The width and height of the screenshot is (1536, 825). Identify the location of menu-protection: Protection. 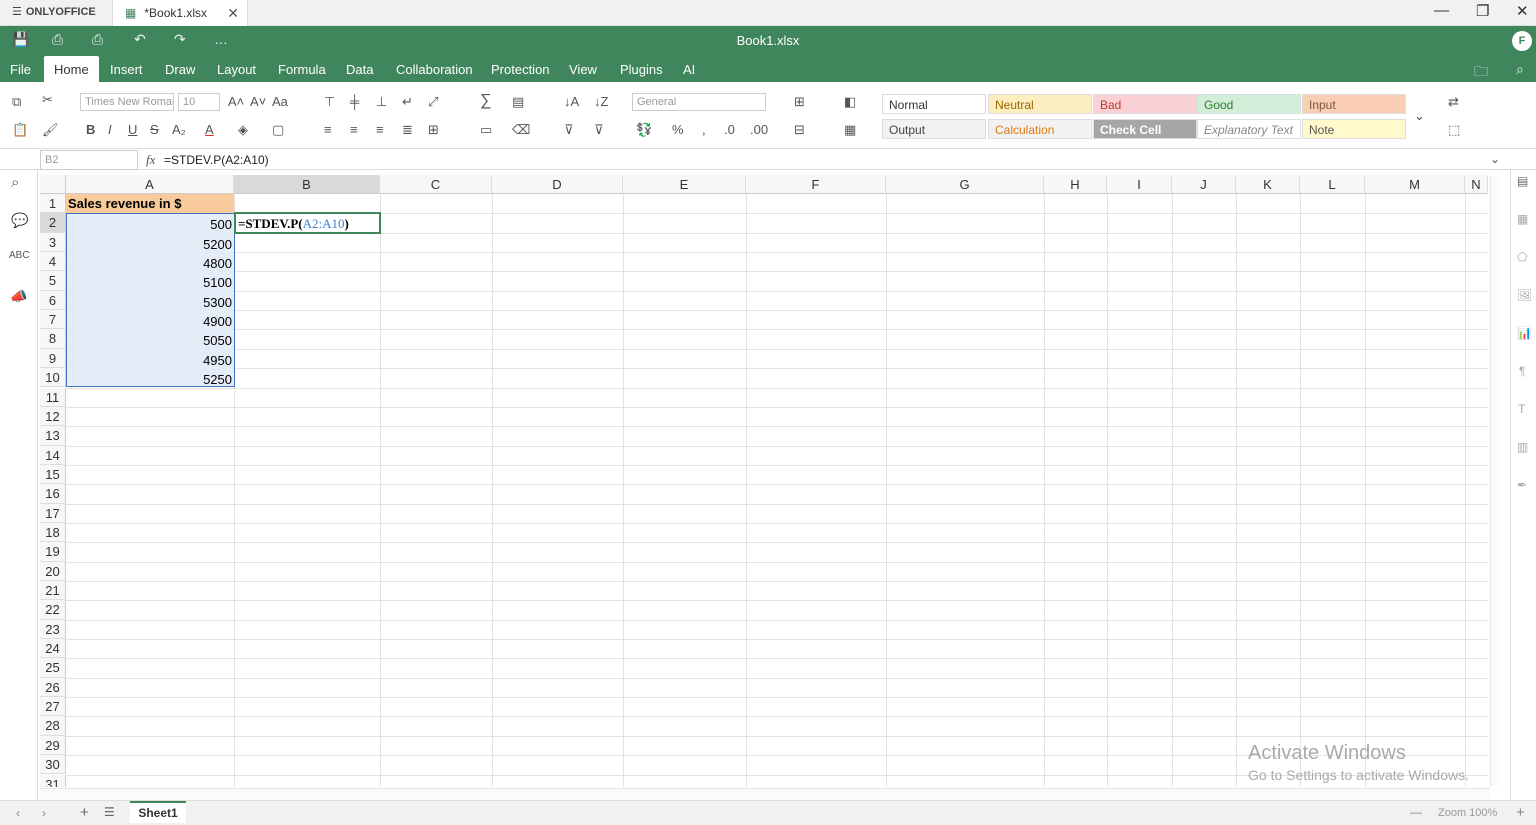
(520, 69).